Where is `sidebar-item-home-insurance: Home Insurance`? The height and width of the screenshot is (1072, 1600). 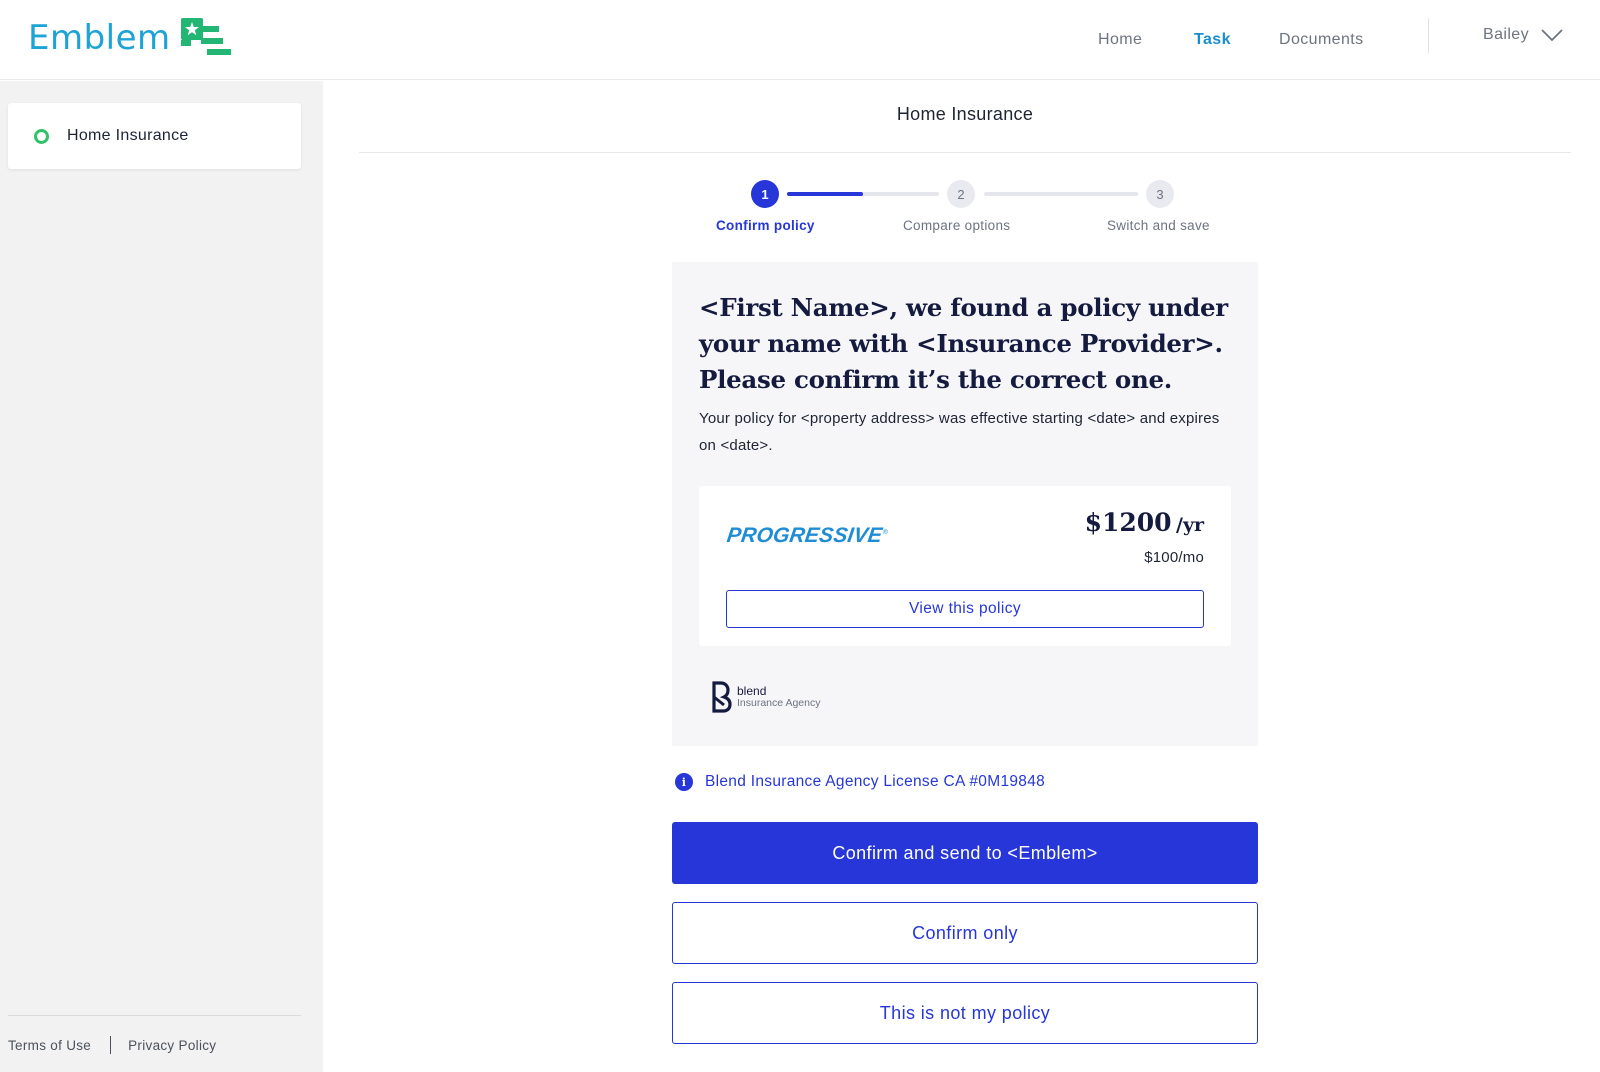 sidebar-item-home-insurance: Home Insurance is located at coordinates (154, 136).